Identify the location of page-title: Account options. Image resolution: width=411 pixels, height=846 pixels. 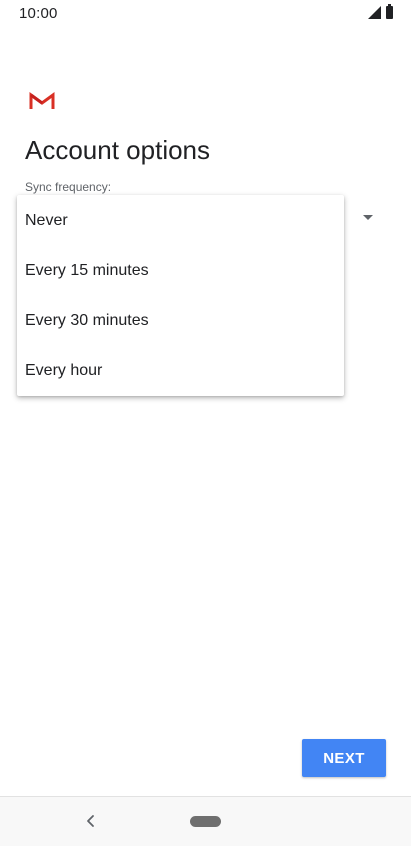
(118, 150).